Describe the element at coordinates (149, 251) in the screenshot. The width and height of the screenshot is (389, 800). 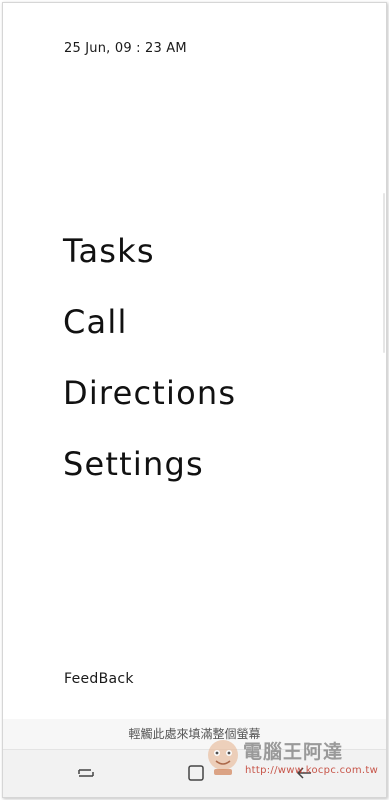
I see `menu-item-tasks: Tasks` at that location.